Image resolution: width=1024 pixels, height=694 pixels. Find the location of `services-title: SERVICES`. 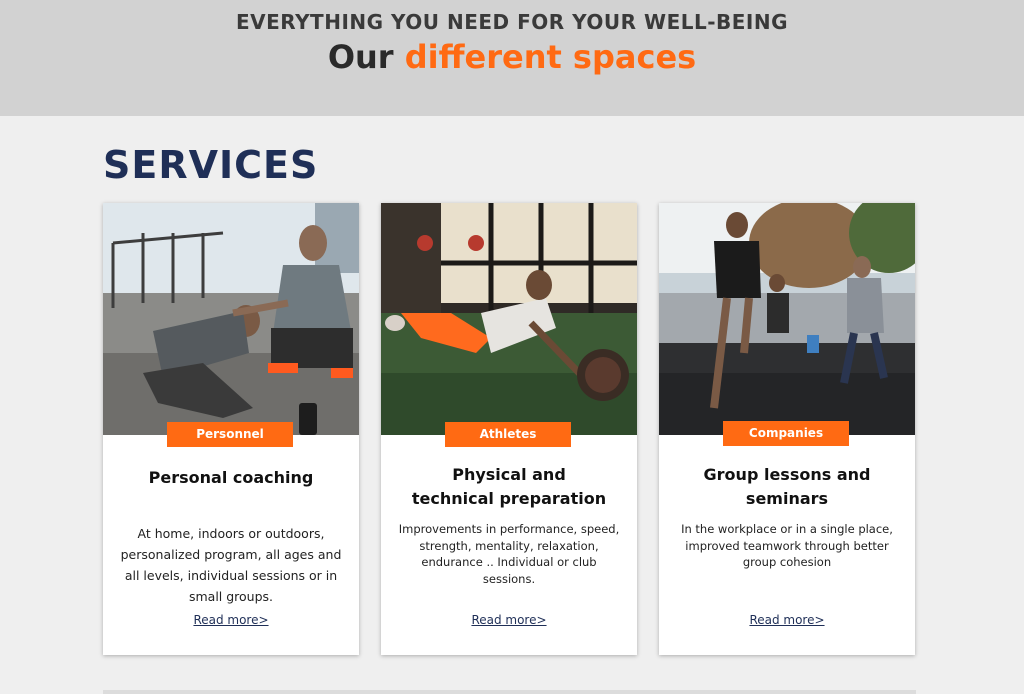

services-title: SERVICES is located at coordinates (211, 165).